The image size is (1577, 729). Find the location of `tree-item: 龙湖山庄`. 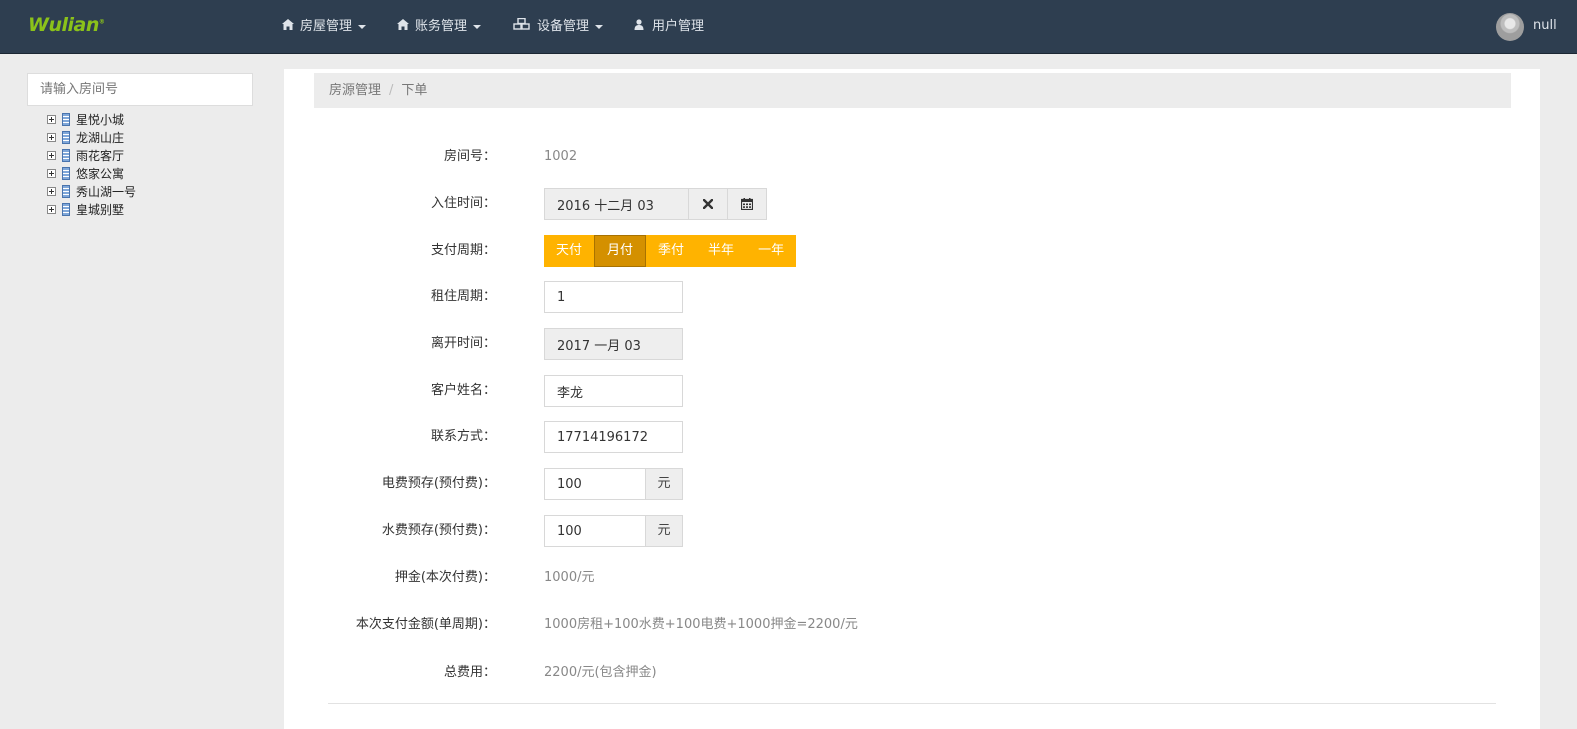

tree-item: 龙湖山庄 is located at coordinates (91, 138).